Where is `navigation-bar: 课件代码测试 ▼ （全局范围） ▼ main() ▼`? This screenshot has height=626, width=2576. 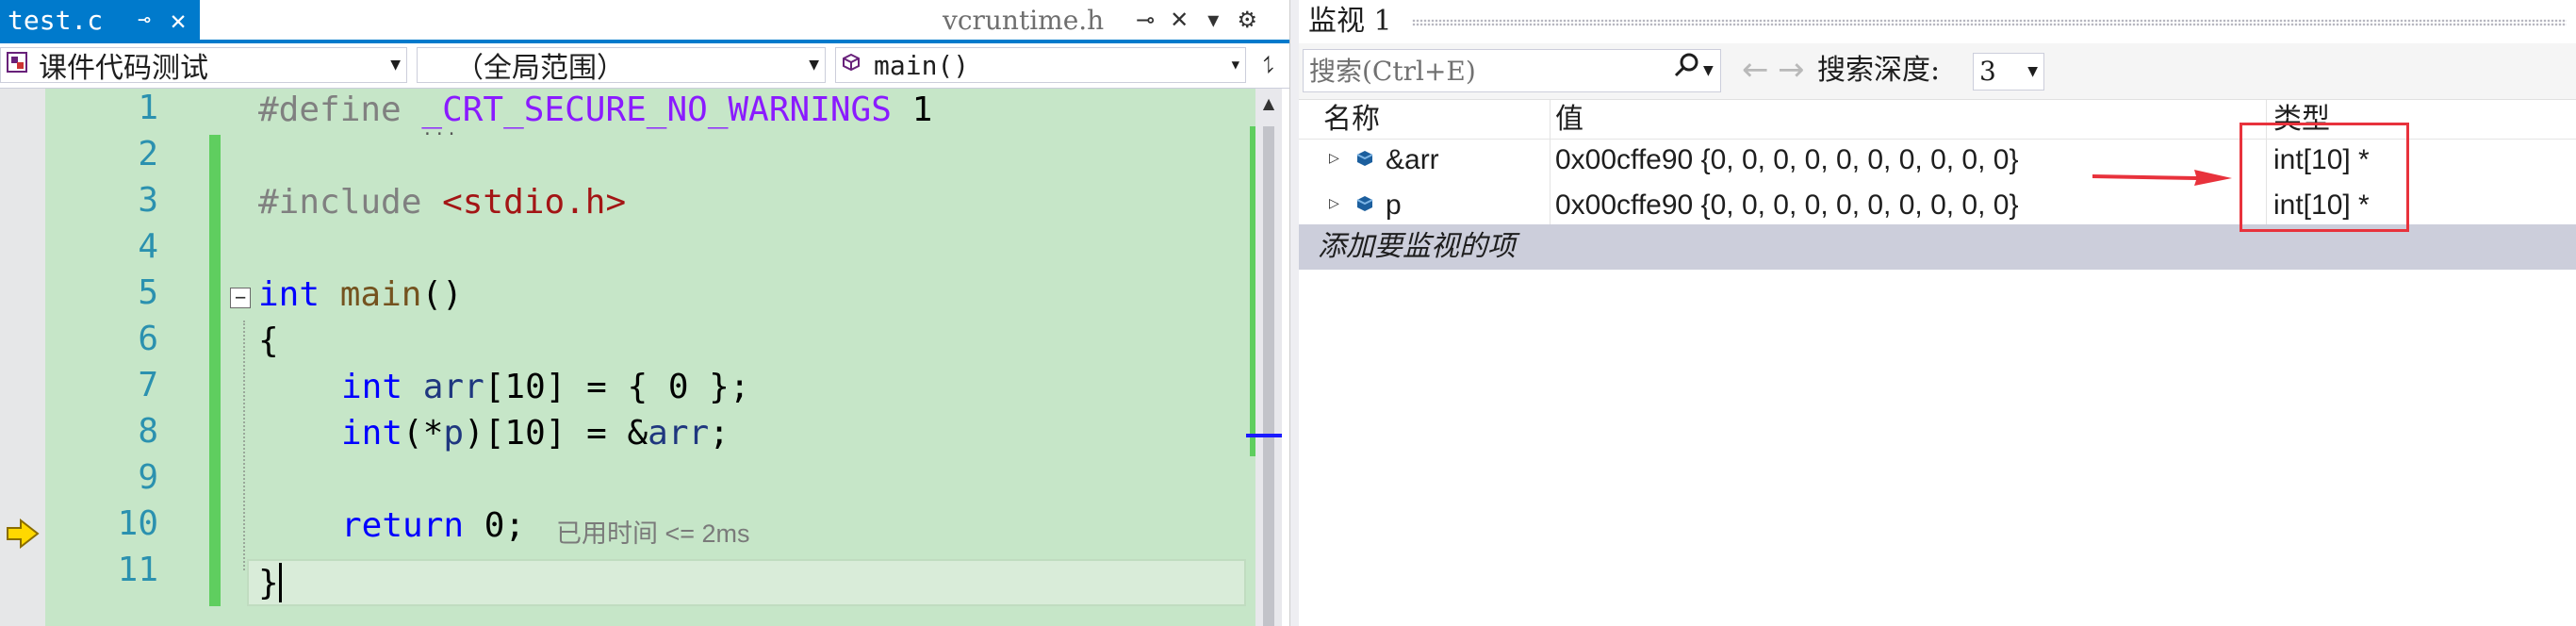
navigation-bar: 课件代码测试 ▼ （全局范围） ▼ main() ▼ is located at coordinates (644, 66).